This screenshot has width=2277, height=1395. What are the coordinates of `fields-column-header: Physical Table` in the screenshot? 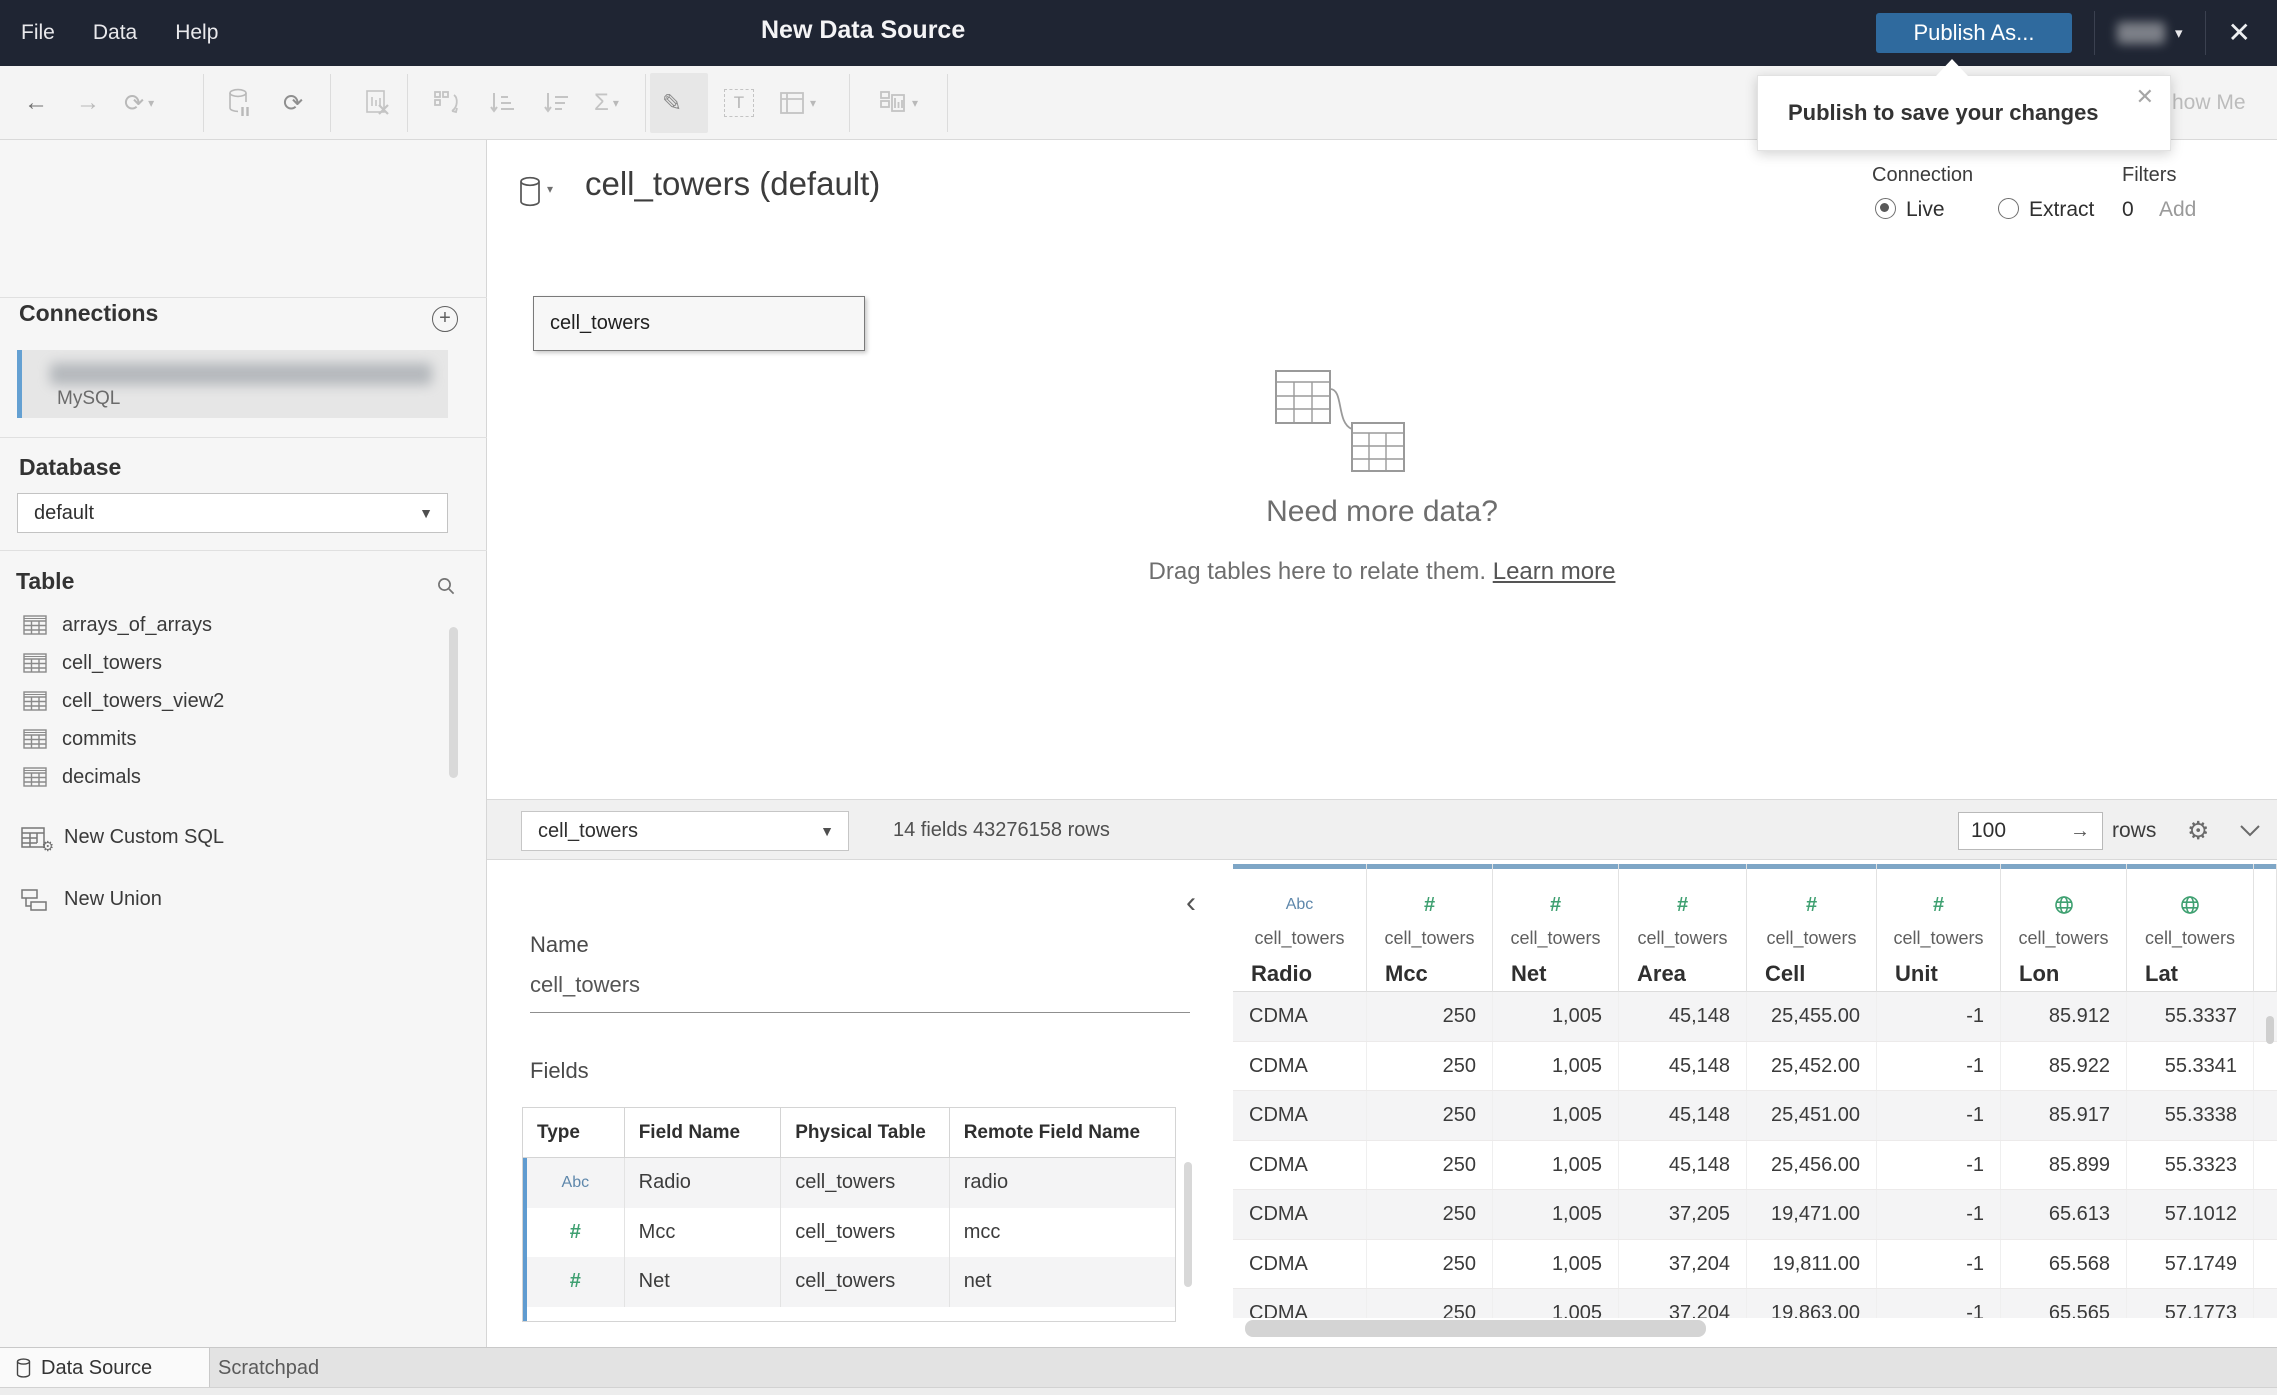 It's located at (865, 1132).